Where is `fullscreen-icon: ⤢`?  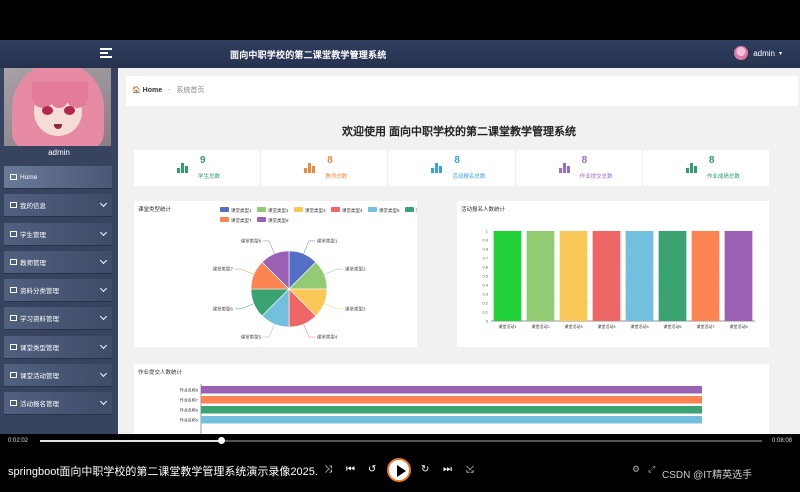
fullscreen-icon: ⤢ is located at coordinates (651, 469).